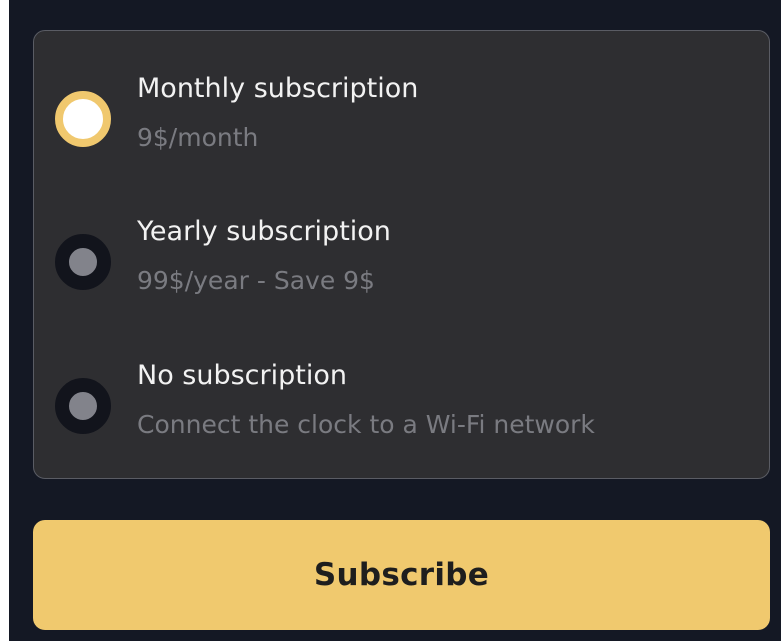  I want to click on radio-selected-icon, so click(83, 119).